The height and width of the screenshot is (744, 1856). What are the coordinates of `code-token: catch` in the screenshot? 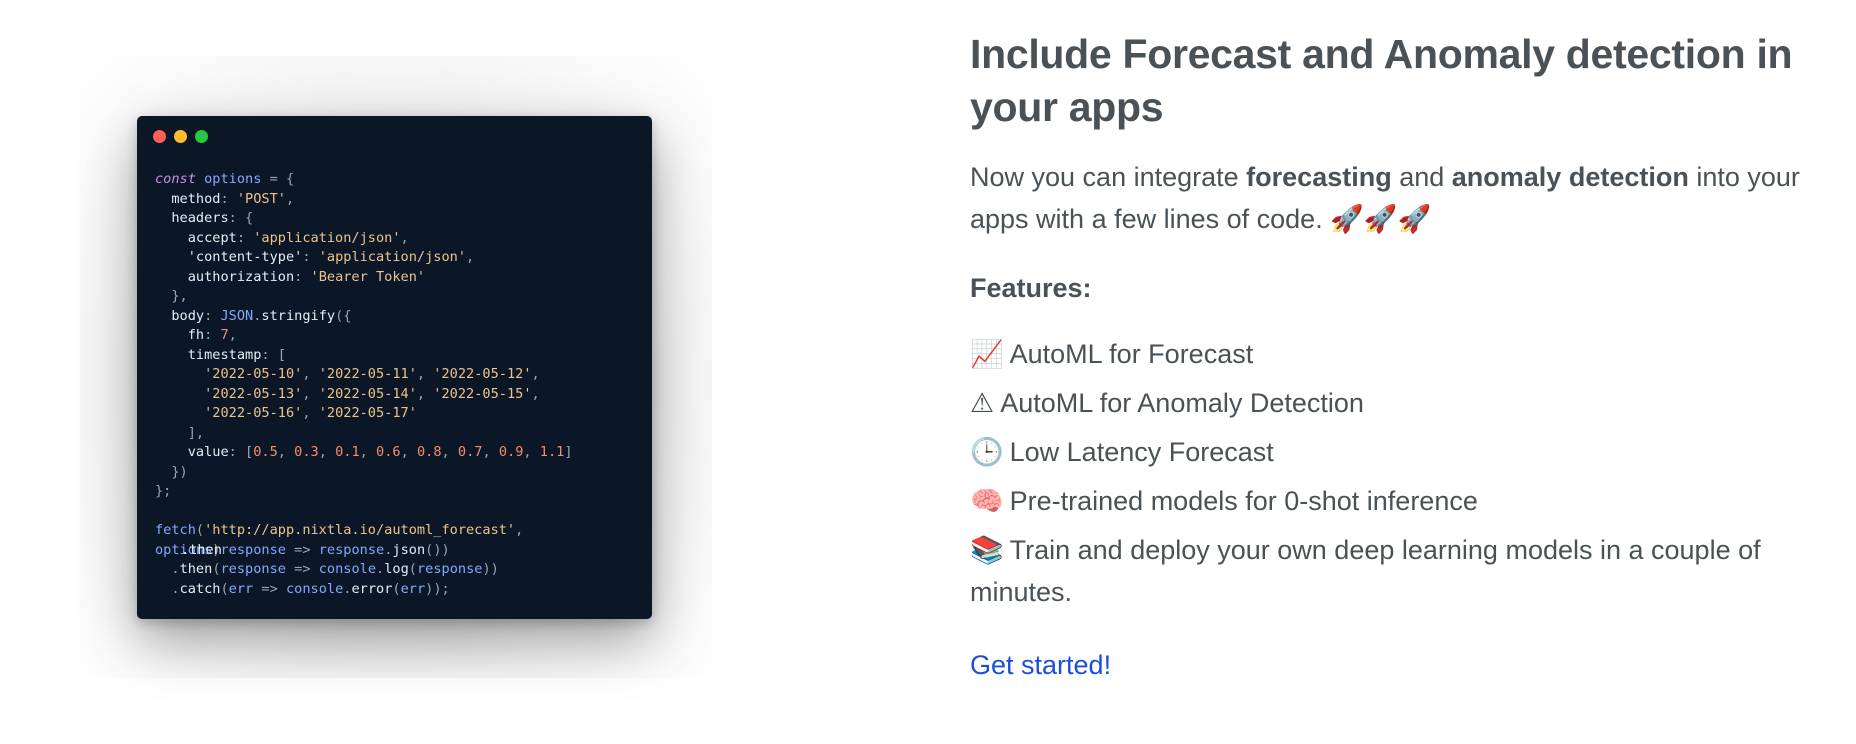 It's located at (200, 588).